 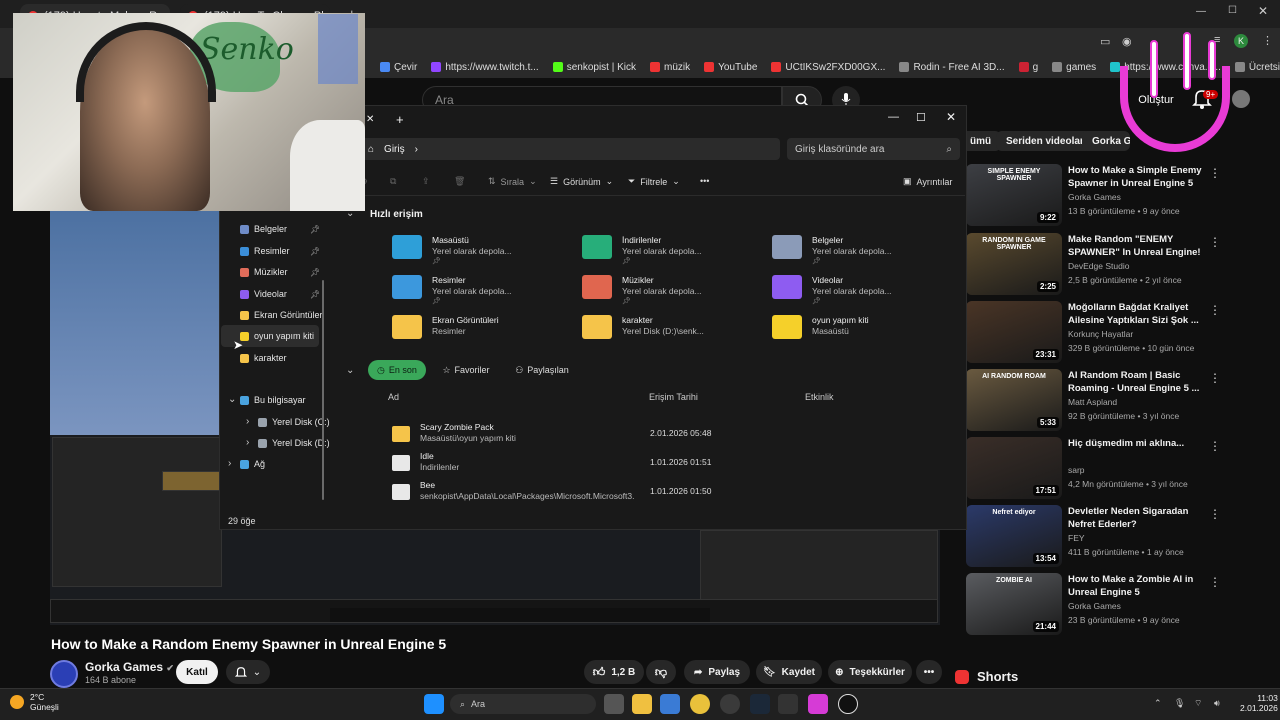 What do you see at coordinates (263, 229) in the screenshot?
I see `nav-item: Belgeler` at bounding box center [263, 229].